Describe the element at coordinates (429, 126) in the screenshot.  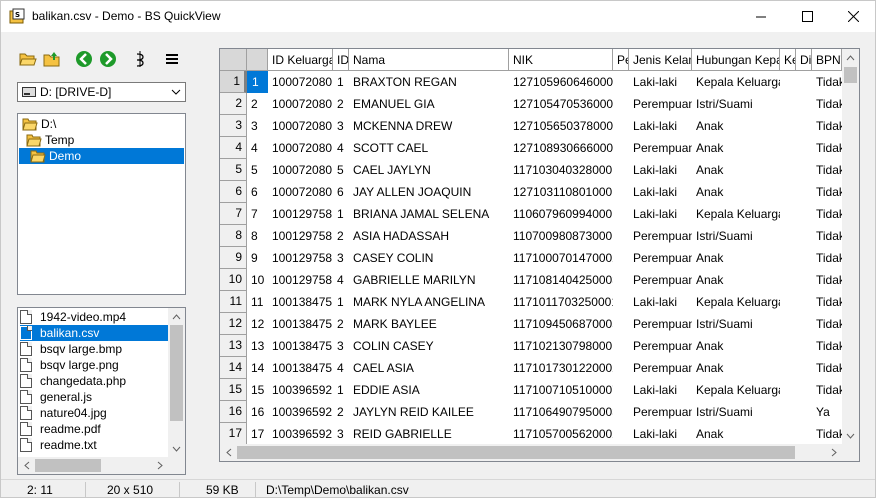
I see `table-cell: MCKENNA DREW` at that location.